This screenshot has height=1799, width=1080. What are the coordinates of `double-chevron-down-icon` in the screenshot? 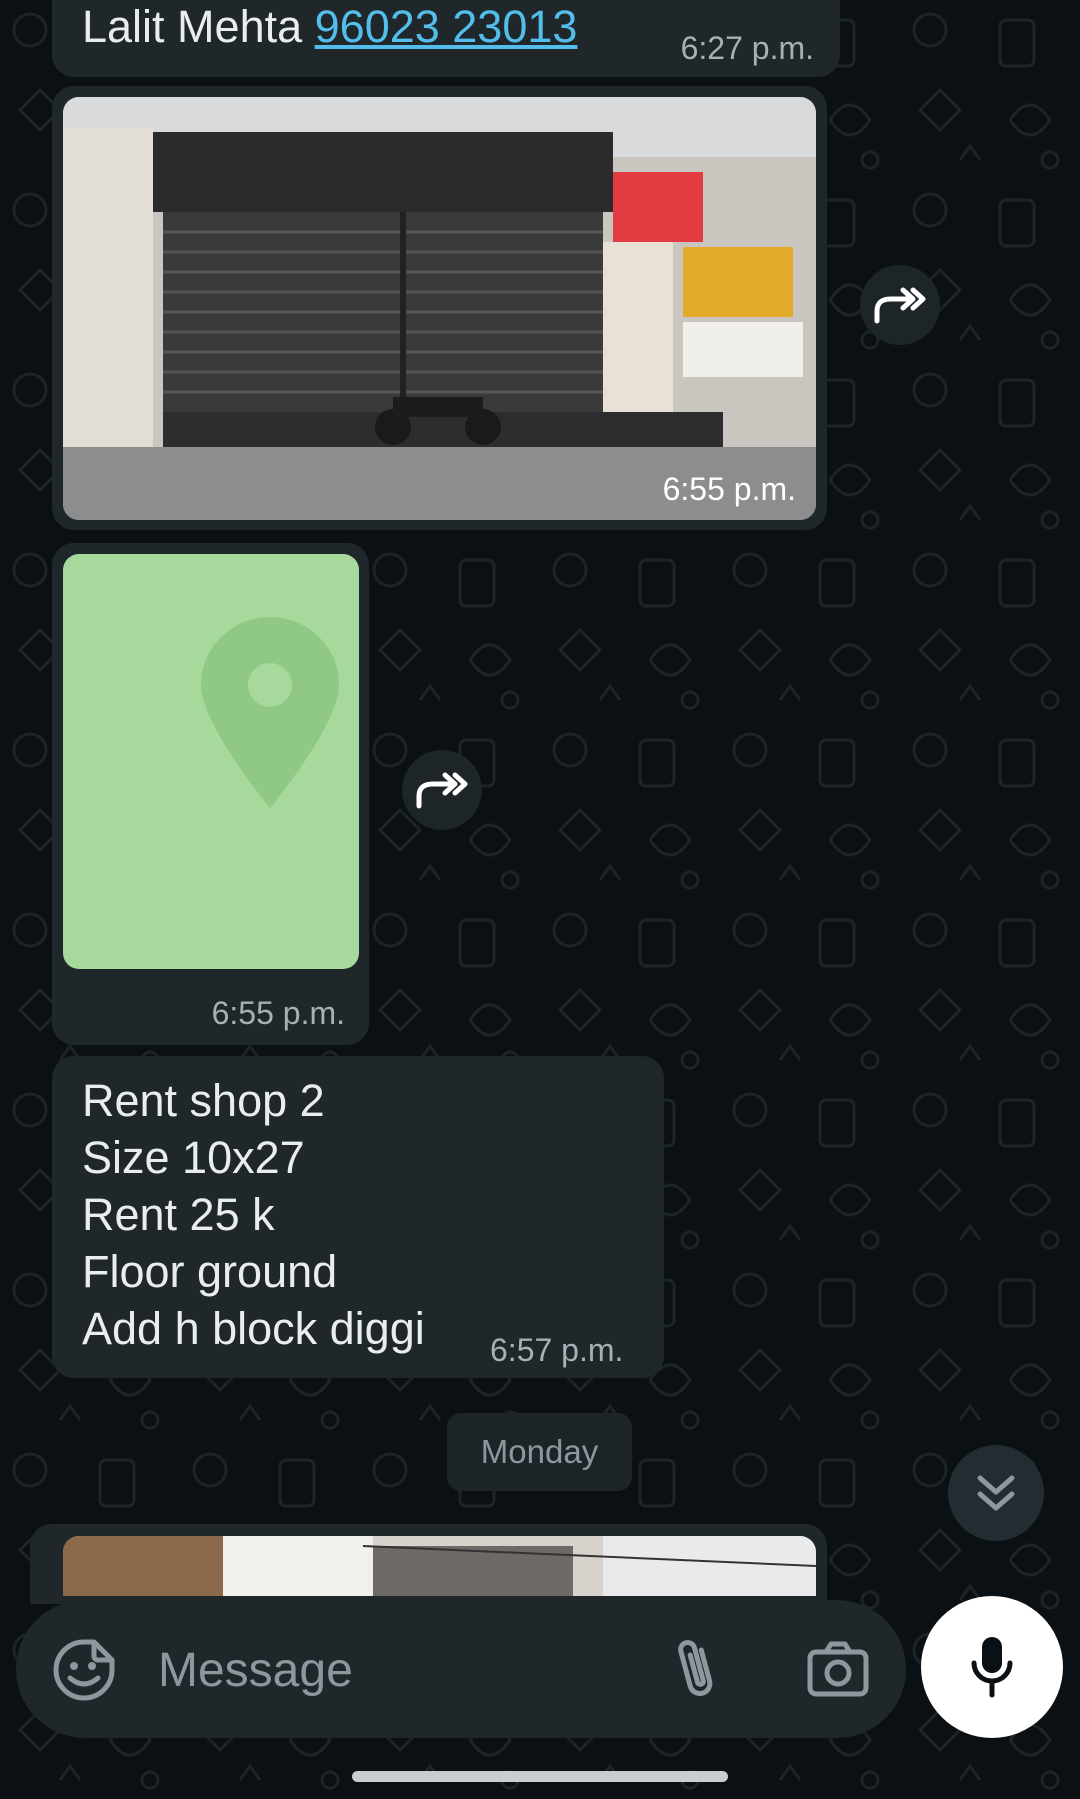 It's located at (996, 1493).